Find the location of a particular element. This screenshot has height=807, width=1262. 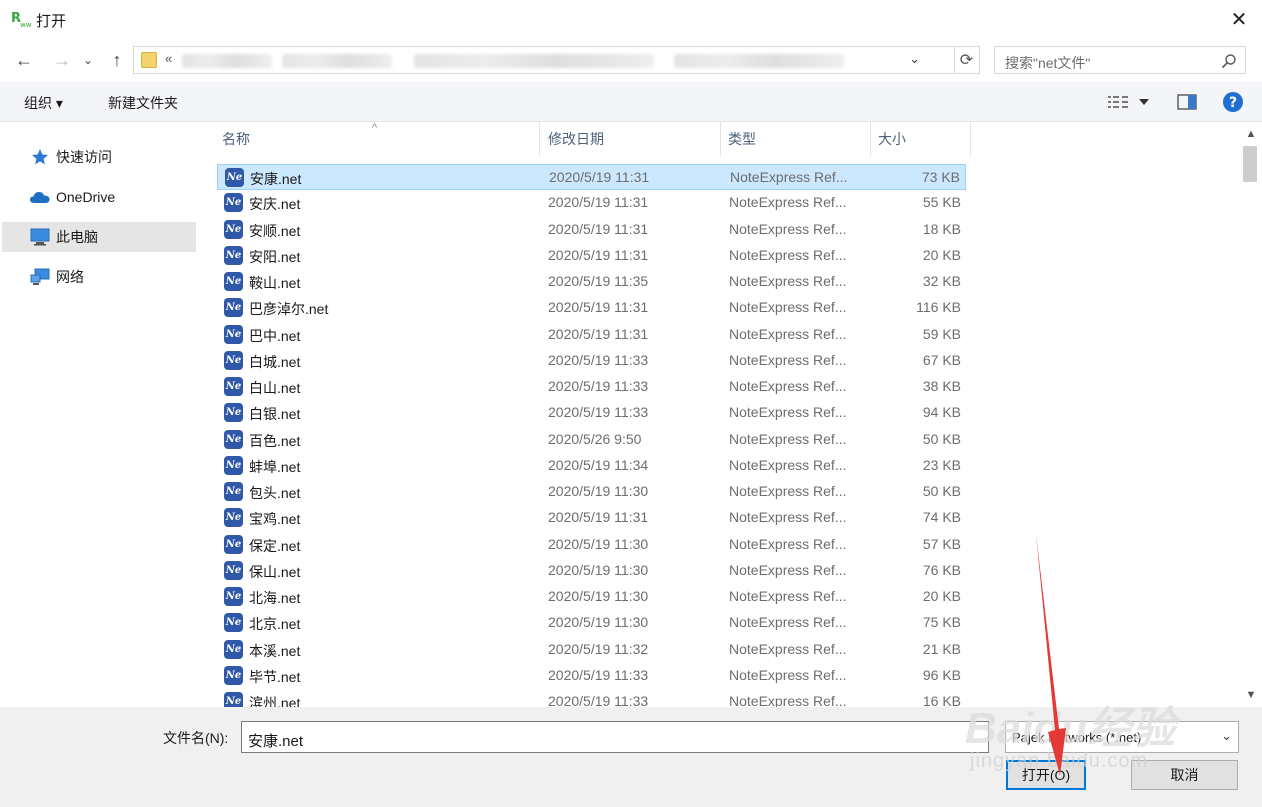

noteexpress-app-icon: R ww is located at coordinates (21, 20).